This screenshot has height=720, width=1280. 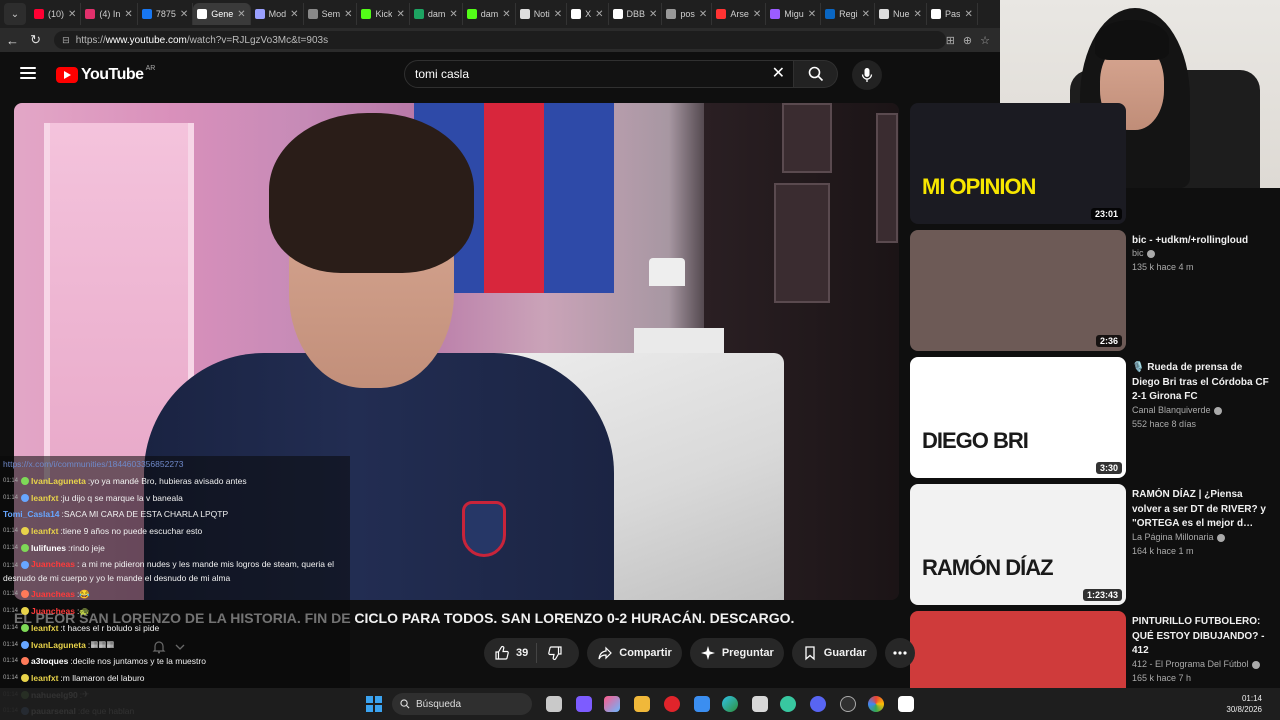 What do you see at coordinates (109, 14) in the screenshot?
I see `browser-tab: (4) In ✕` at bounding box center [109, 14].